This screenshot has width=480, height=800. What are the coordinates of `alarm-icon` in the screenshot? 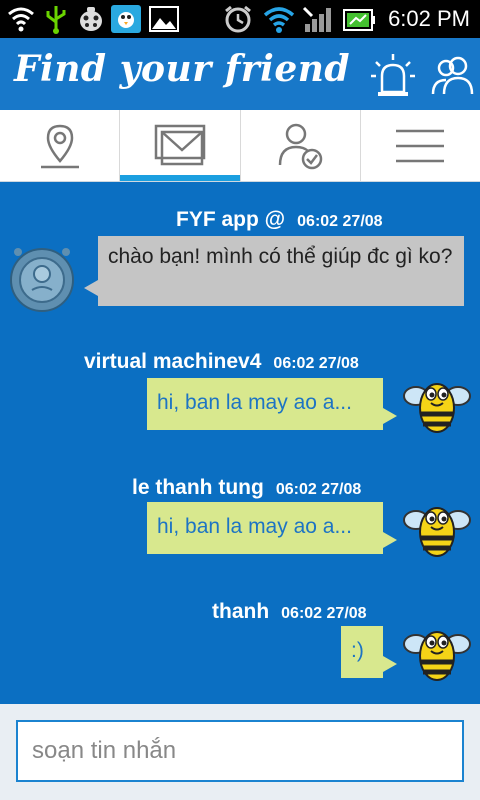 It's located at (238, 19).